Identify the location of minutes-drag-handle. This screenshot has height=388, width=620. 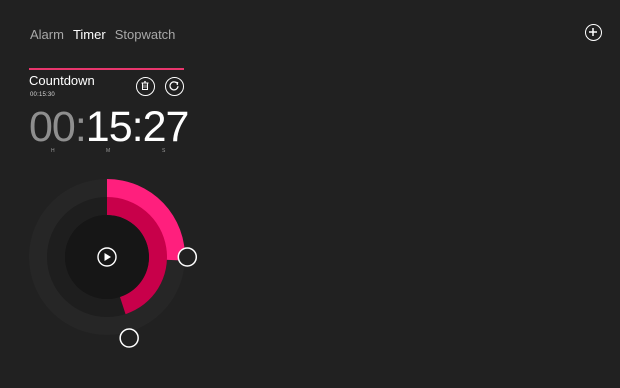
(129, 338).